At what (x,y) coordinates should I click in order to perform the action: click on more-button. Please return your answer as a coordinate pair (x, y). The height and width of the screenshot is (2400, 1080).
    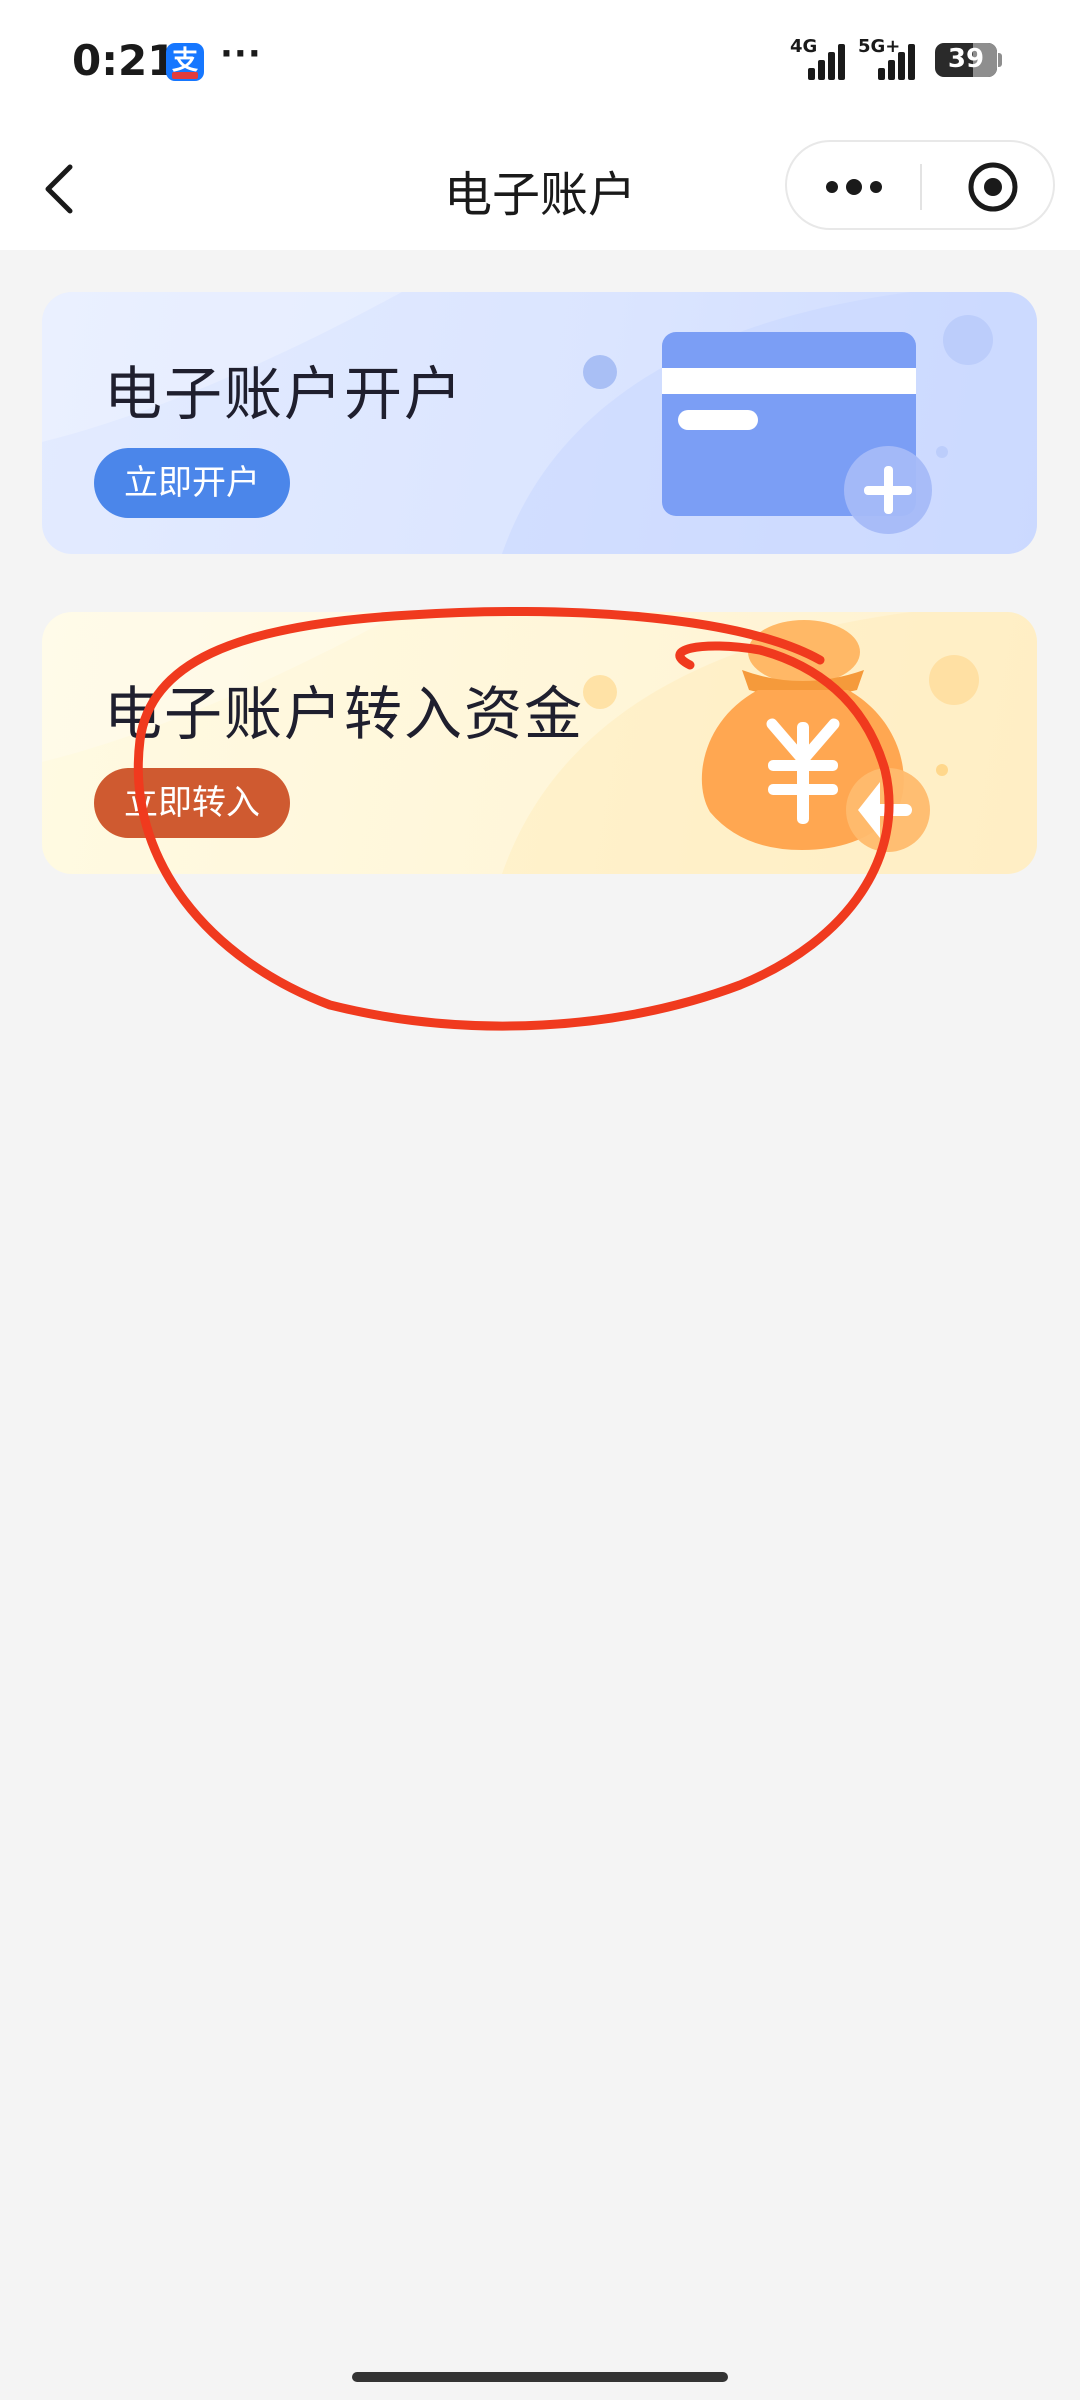
    Looking at the image, I should click on (854, 187).